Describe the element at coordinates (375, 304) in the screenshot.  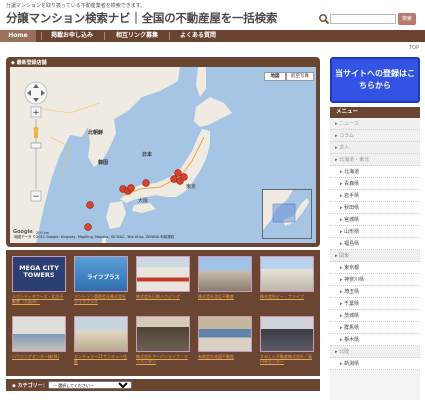
I see `menu-item: 千葉県` at that location.